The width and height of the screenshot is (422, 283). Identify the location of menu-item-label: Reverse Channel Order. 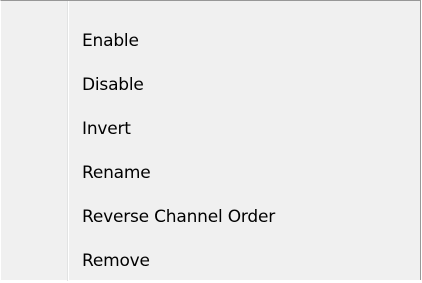
(179, 217).